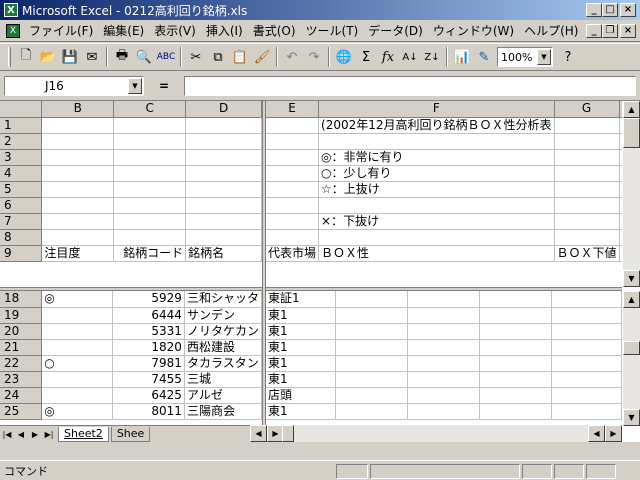  I want to click on cell-d: ノリタケカン, so click(223, 331).